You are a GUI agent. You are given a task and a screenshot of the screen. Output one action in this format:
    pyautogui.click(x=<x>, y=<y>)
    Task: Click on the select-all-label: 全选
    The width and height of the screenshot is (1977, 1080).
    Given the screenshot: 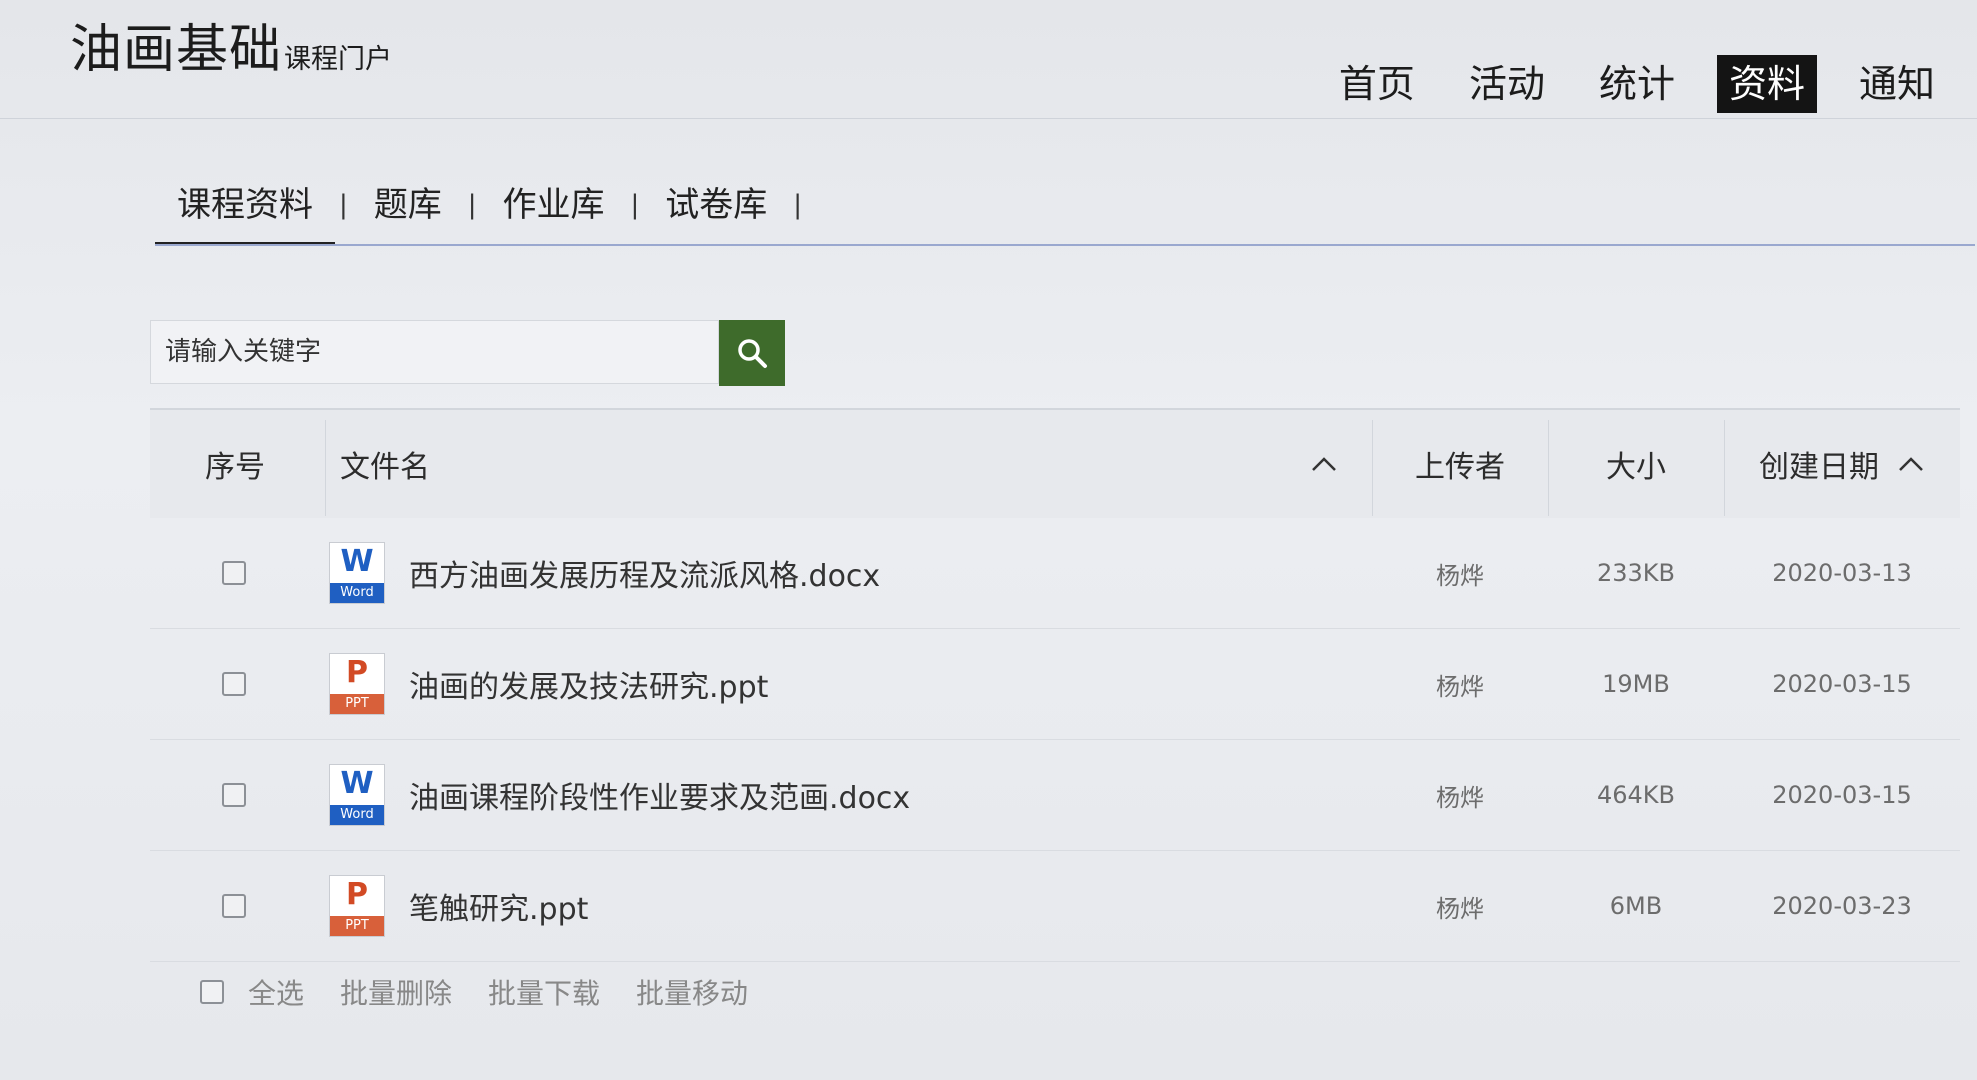 What is the action you would take?
    pyautogui.click(x=276, y=992)
    